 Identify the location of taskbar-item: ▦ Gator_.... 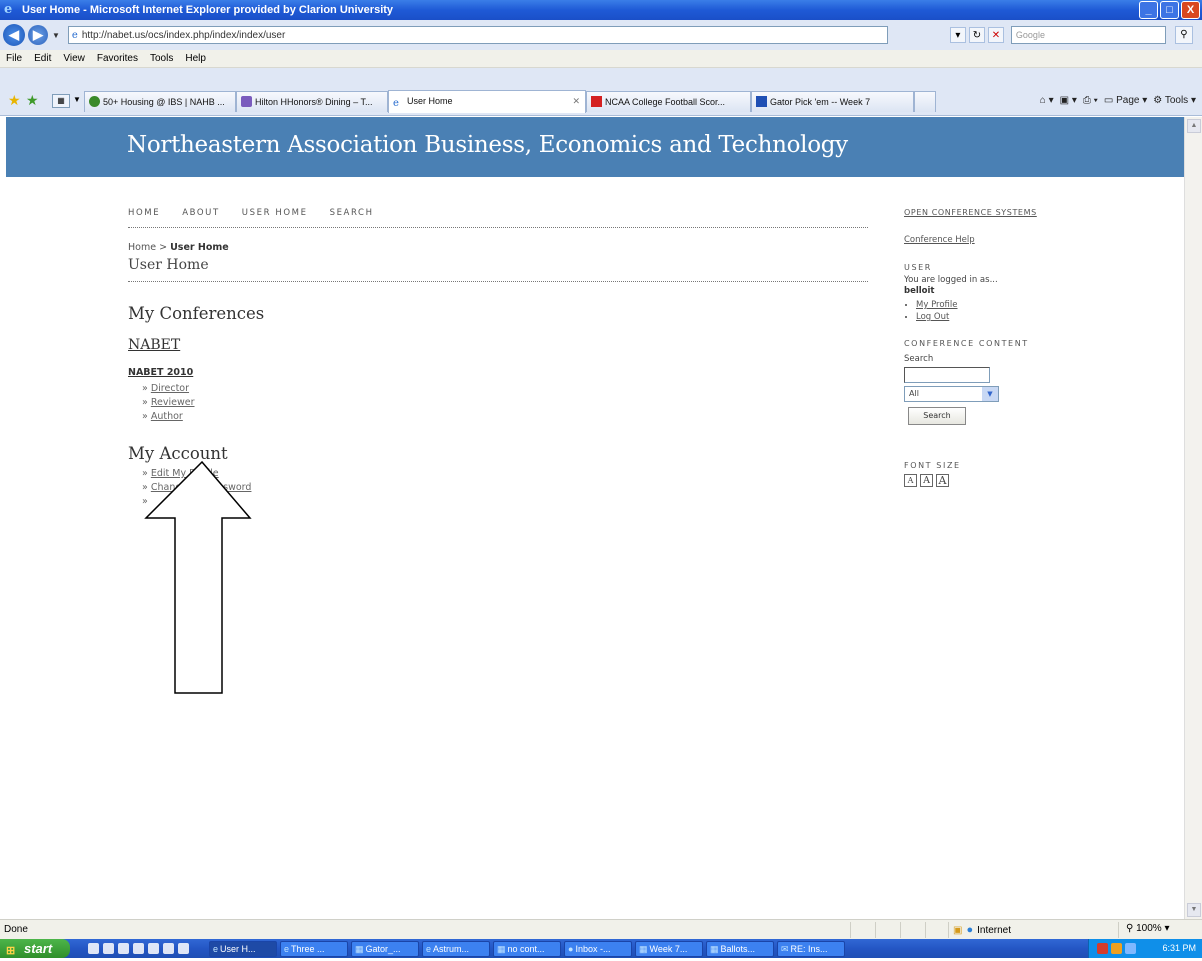
(385, 948).